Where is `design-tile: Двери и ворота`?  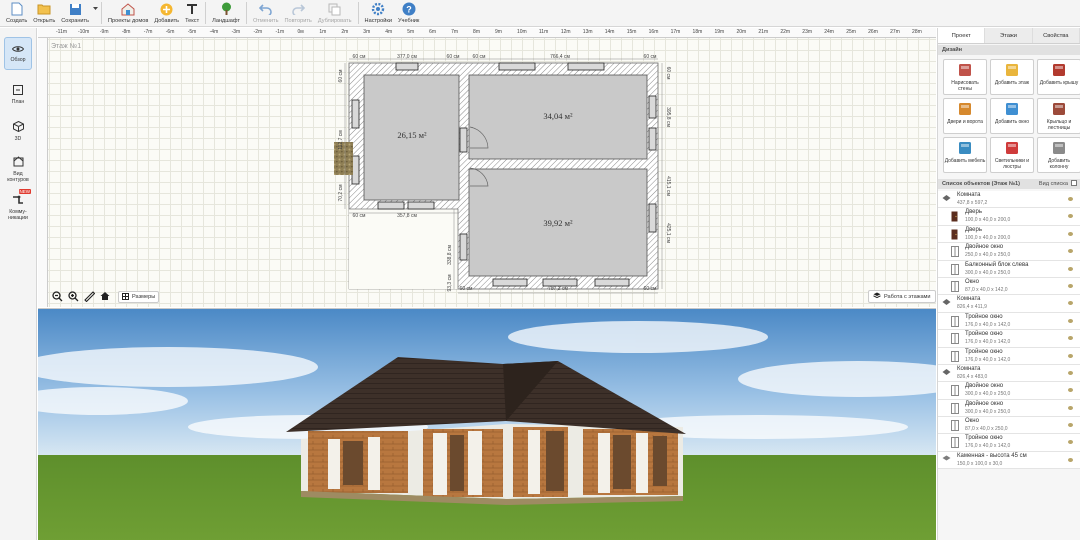 design-tile: Двери и ворота is located at coordinates (965, 116).